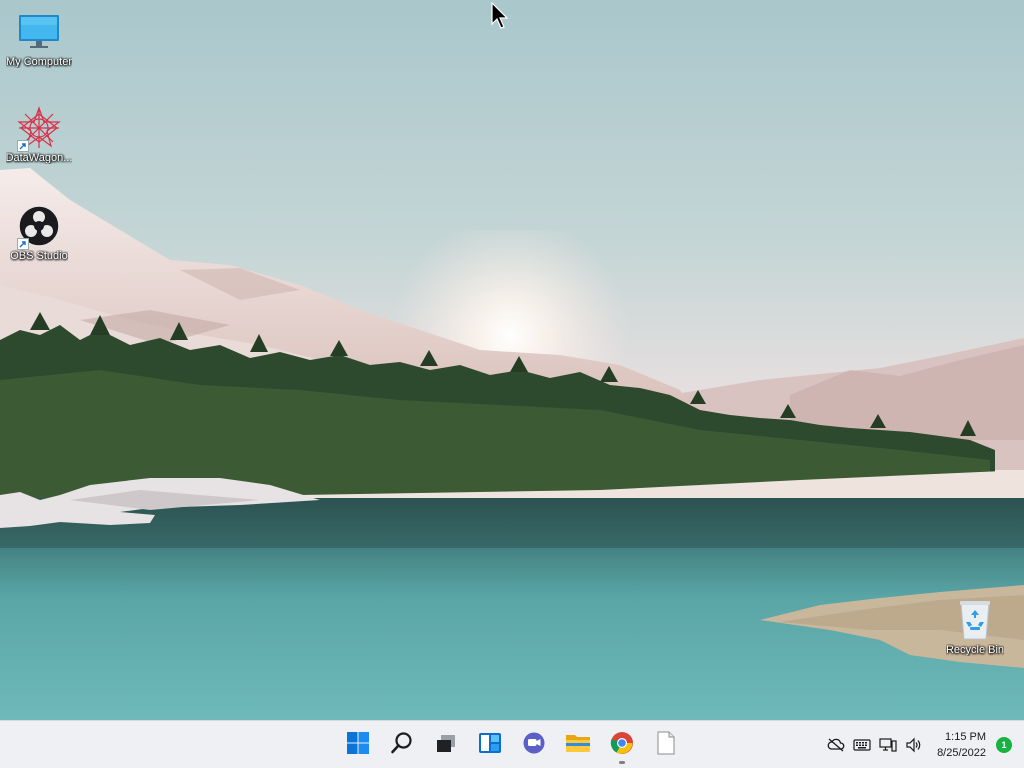 Image resolution: width=1024 pixels, height=768 pixels. I want to click on desktop-icon-recycle-bin: Recycle Bin, so click(975, 627).